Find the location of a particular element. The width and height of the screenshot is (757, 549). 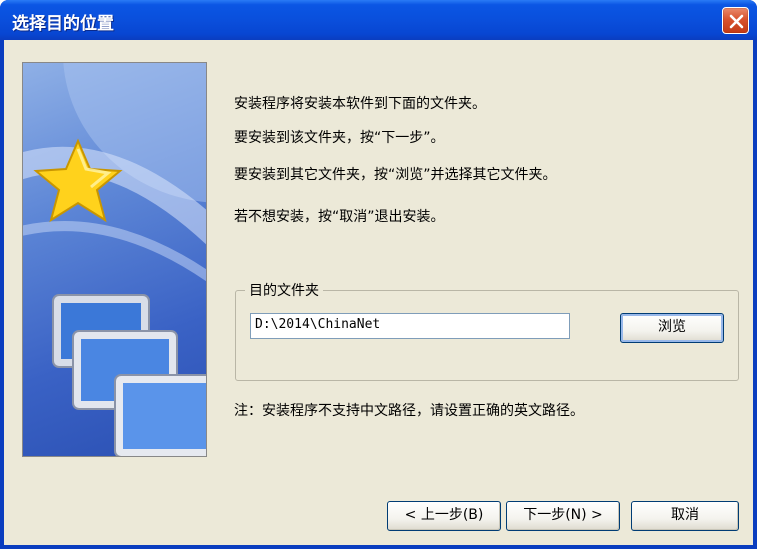

title-bar: 选择目的位置 is located at coordinates (378, 20).